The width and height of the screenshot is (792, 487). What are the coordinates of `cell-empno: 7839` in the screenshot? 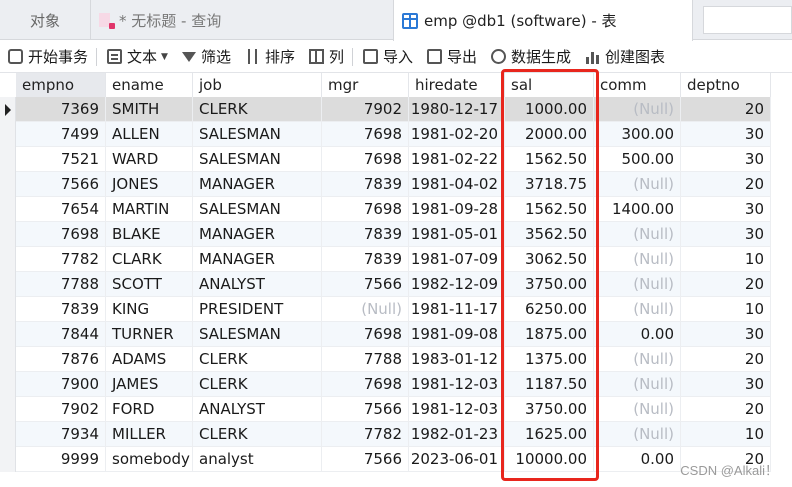 It's located at (61, 309).